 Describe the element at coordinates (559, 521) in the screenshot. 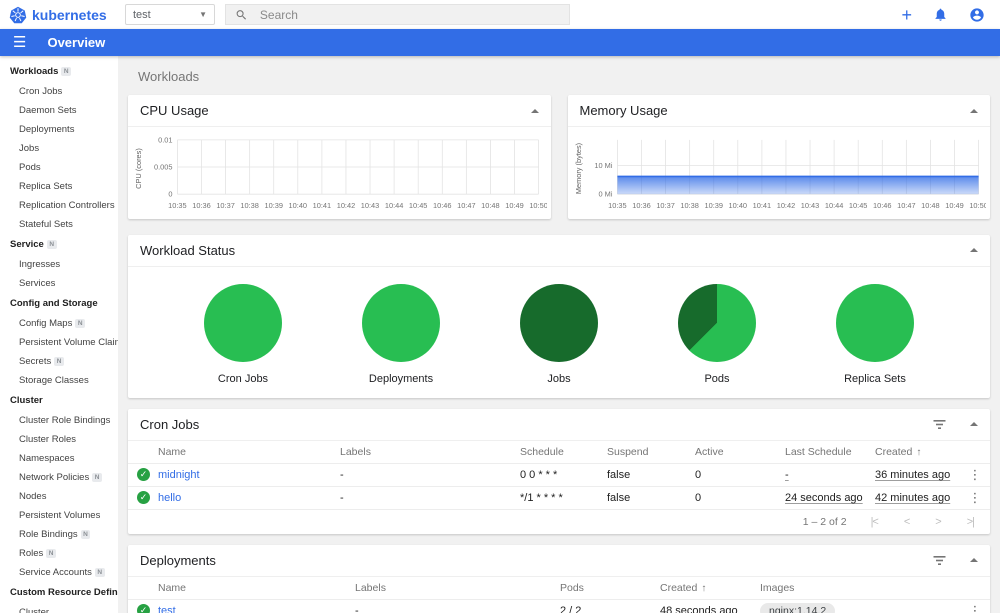

I see `pagination: 1 – 2 of 2 |< < > >|` at that location.